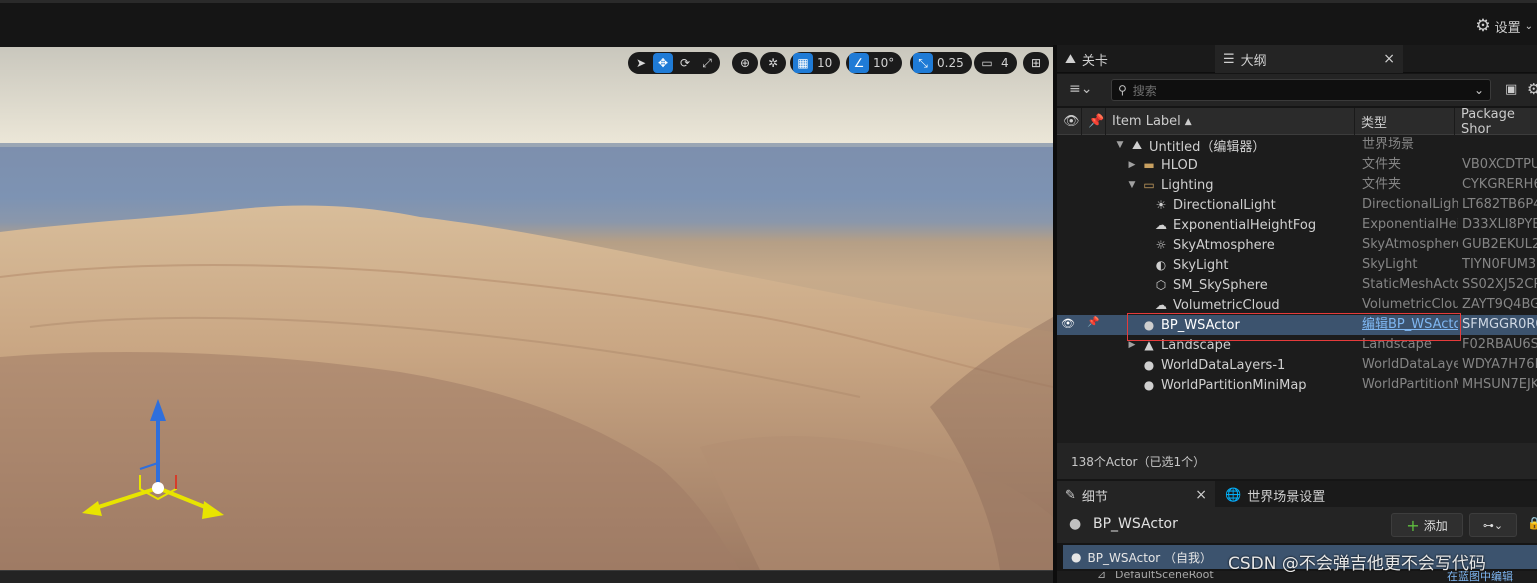 The width and height of the screenshot is (1537, 583). What do you see at coordinates (1149, 365) in the screenshot?
I see `actor-icon: ●` at bounding box center [1149, 365].